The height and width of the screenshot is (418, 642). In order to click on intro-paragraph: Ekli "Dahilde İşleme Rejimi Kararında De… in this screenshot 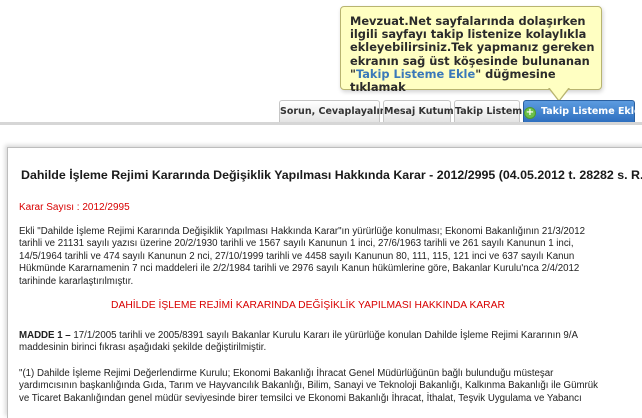, I will do `click(330, 257)`.